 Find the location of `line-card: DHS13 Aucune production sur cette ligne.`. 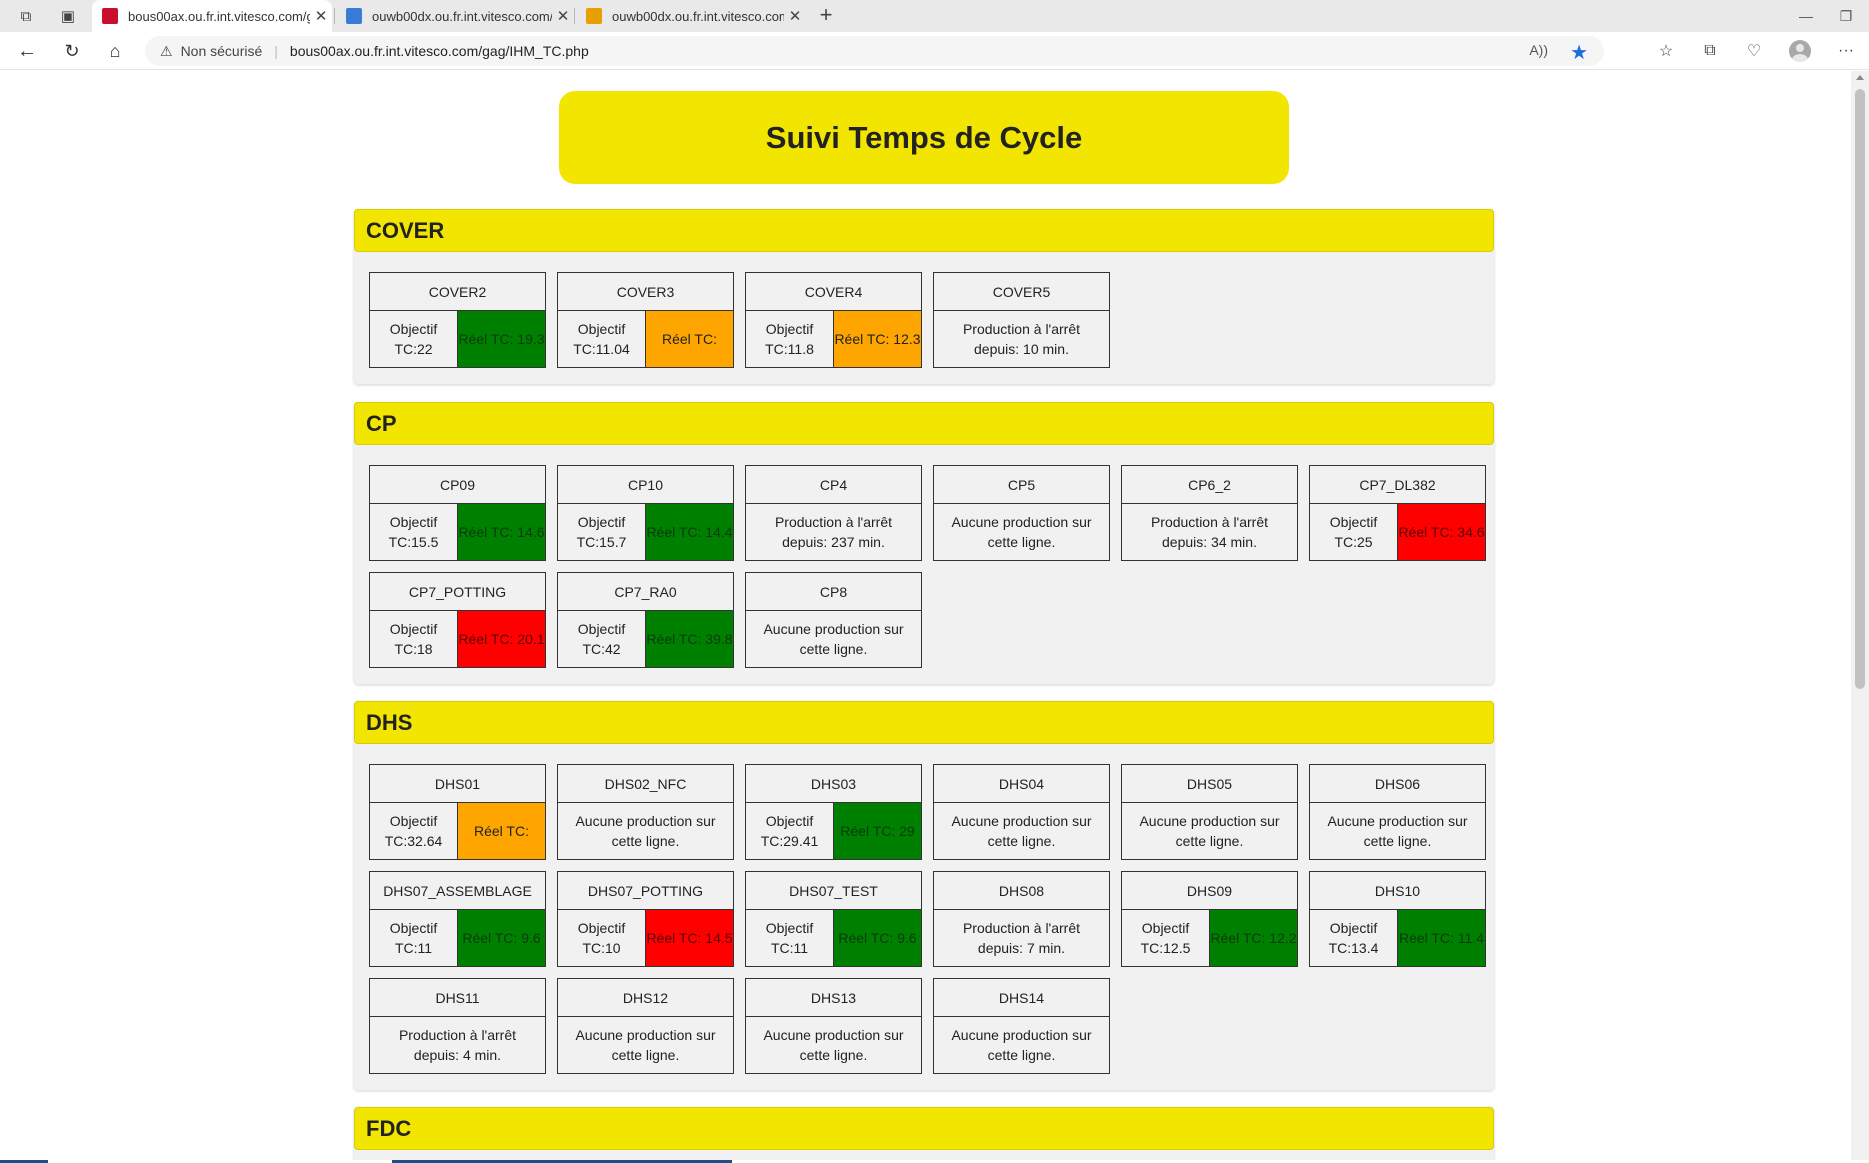

line-card: DHS13 Aucune production sur cette ligne. is located at coordinates (833, 1026).